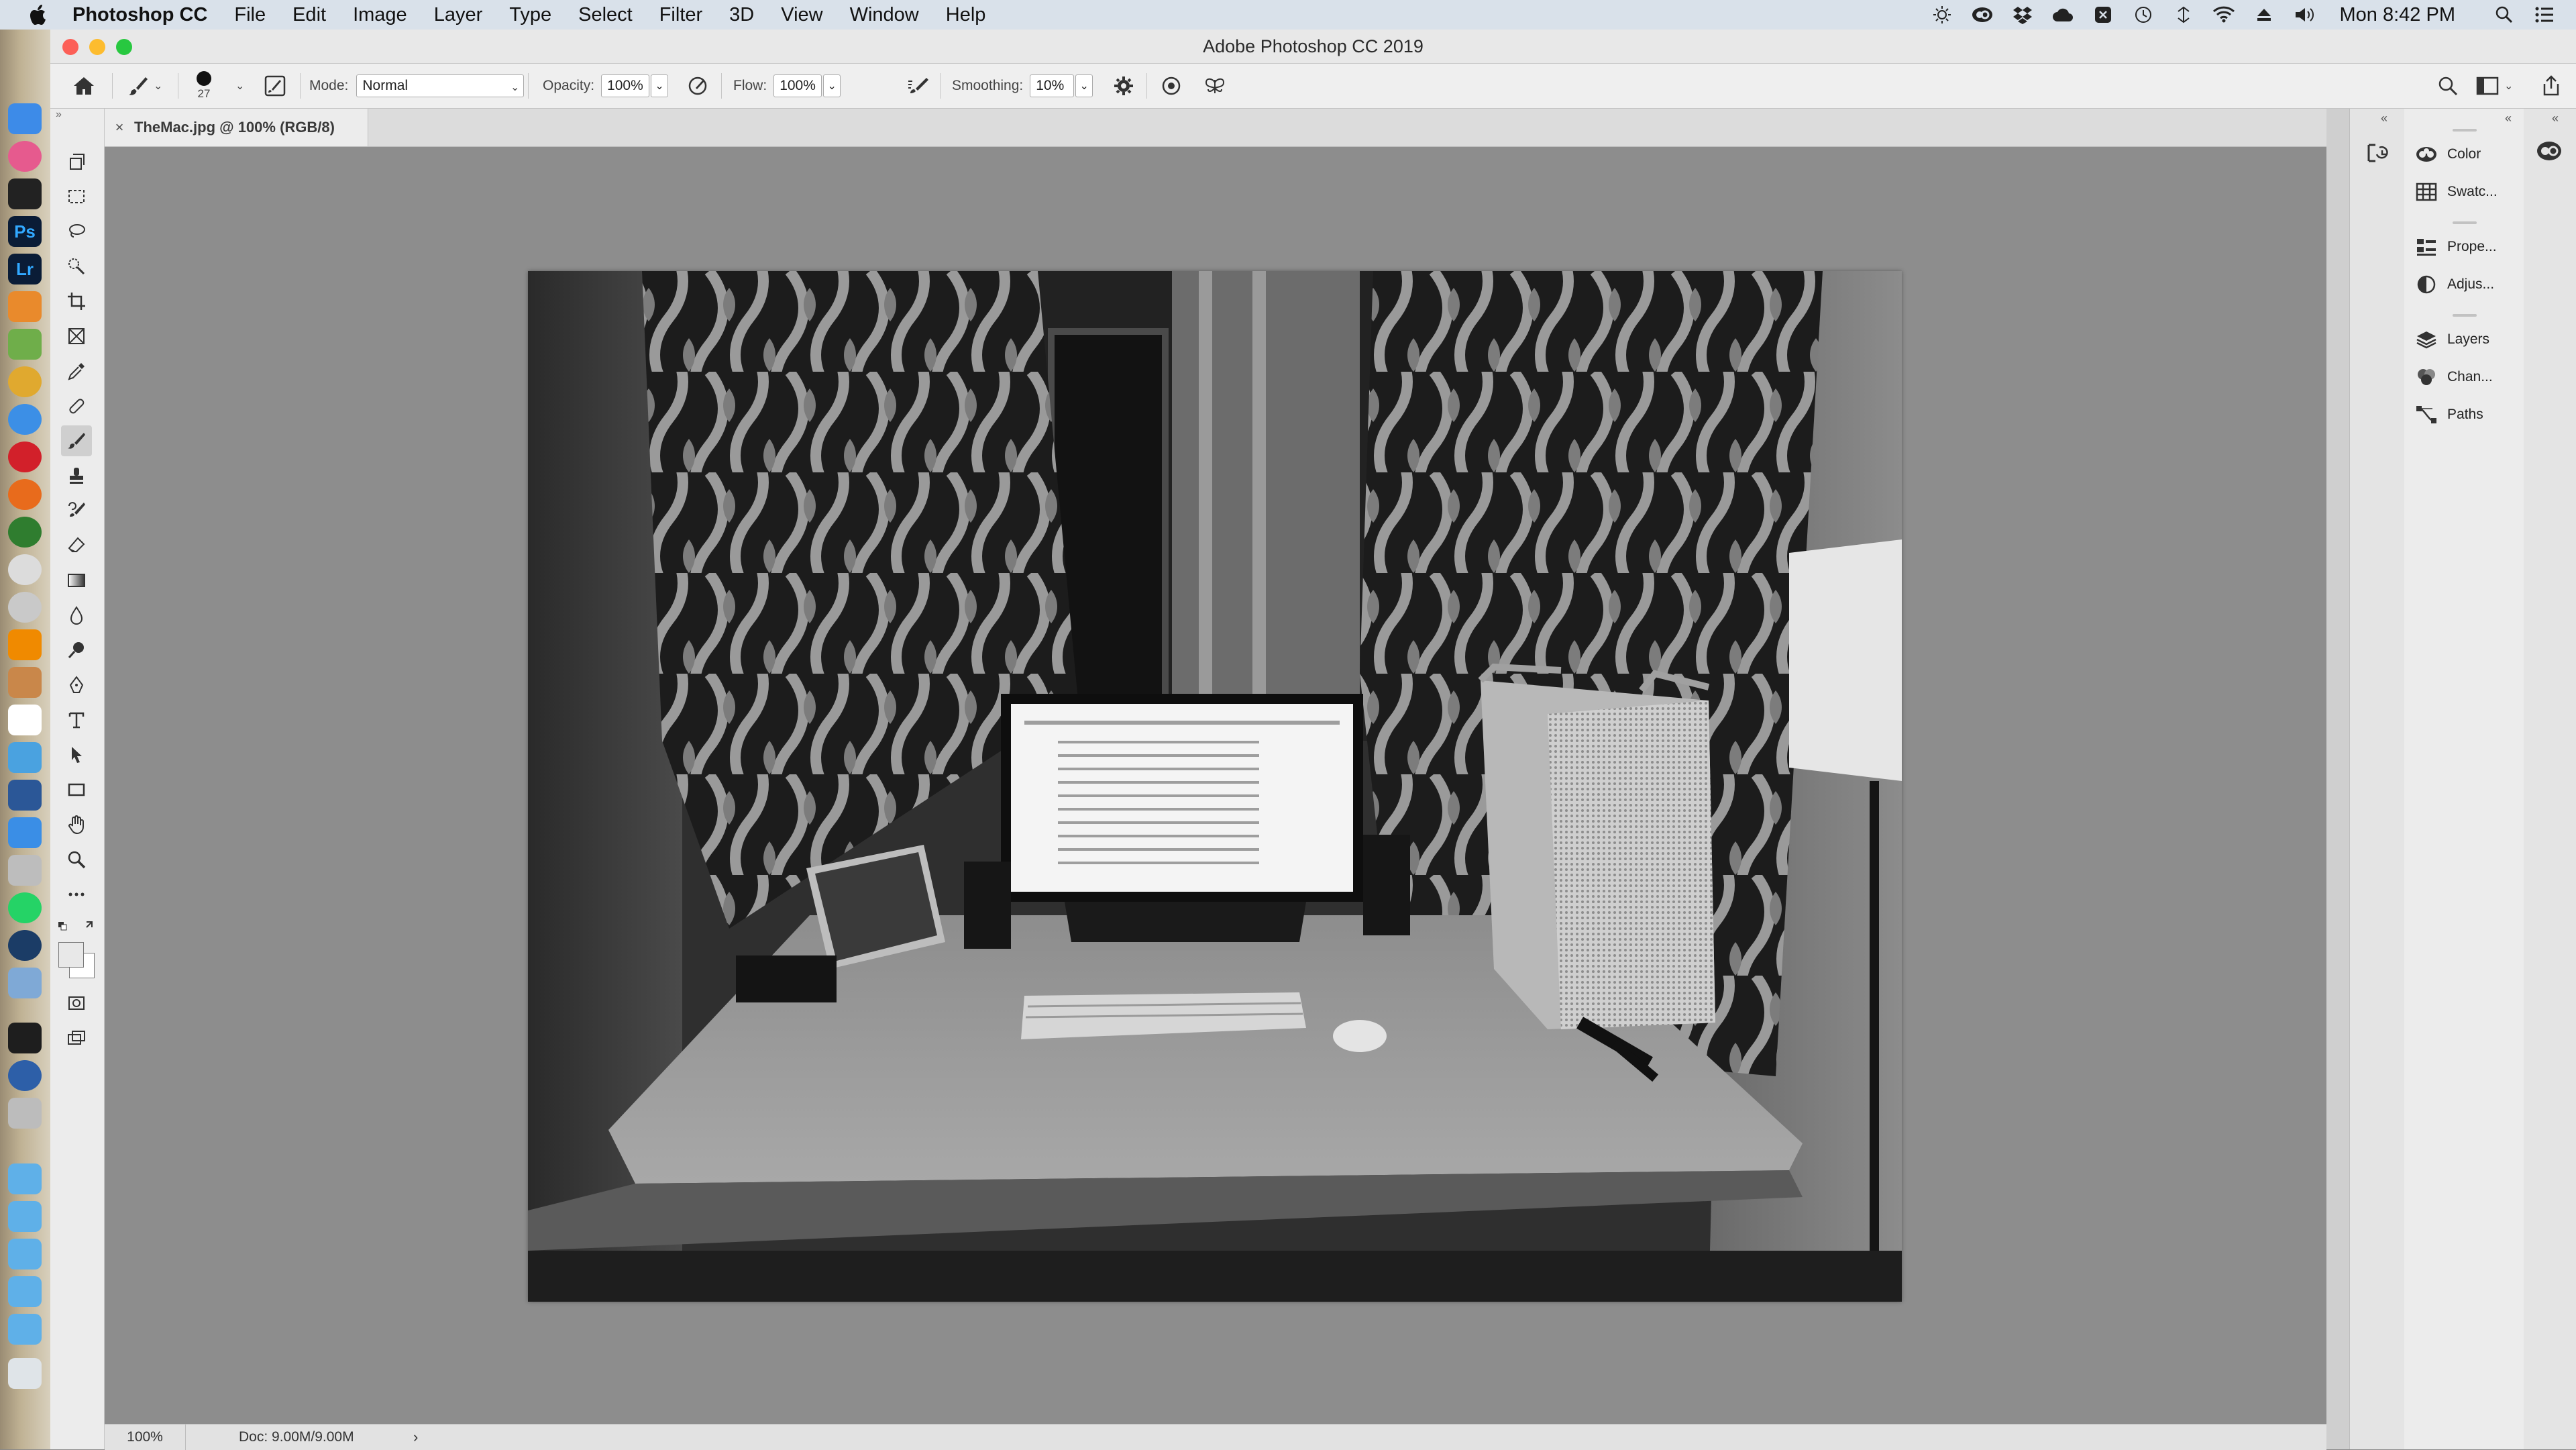  What do you see at coordinates (76, 754) in the screenshot?
I see `path-selection-tool-icon` at bounding box center [76, 754].